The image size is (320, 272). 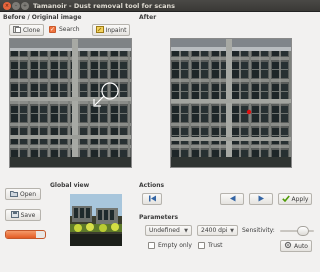 I want to click on inpaint-button: Inpaint, so click(x=111, y=30).